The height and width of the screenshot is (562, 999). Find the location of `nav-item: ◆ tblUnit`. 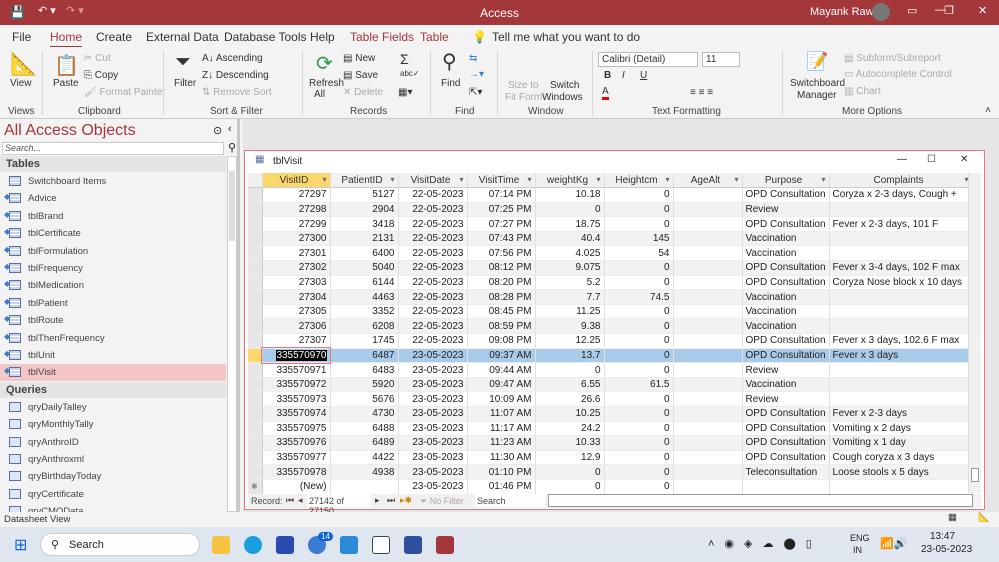

nav-item: ◆ tblUnit is located at coordinates (113, 355).